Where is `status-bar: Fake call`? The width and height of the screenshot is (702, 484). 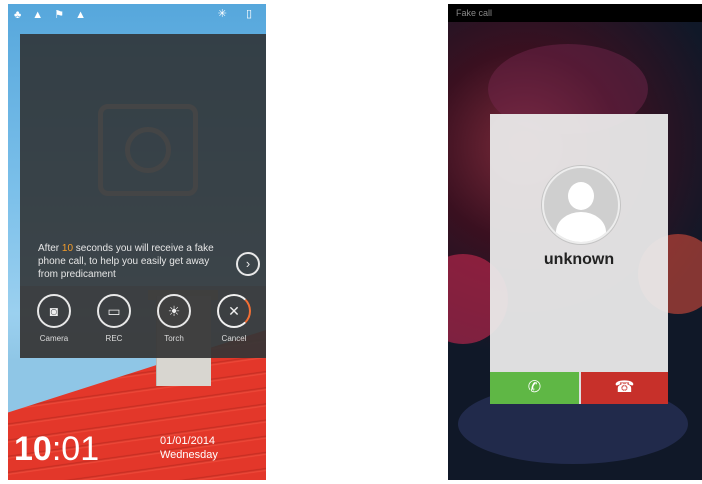
status-bar: Fake call is located at coordinates (575, 13).